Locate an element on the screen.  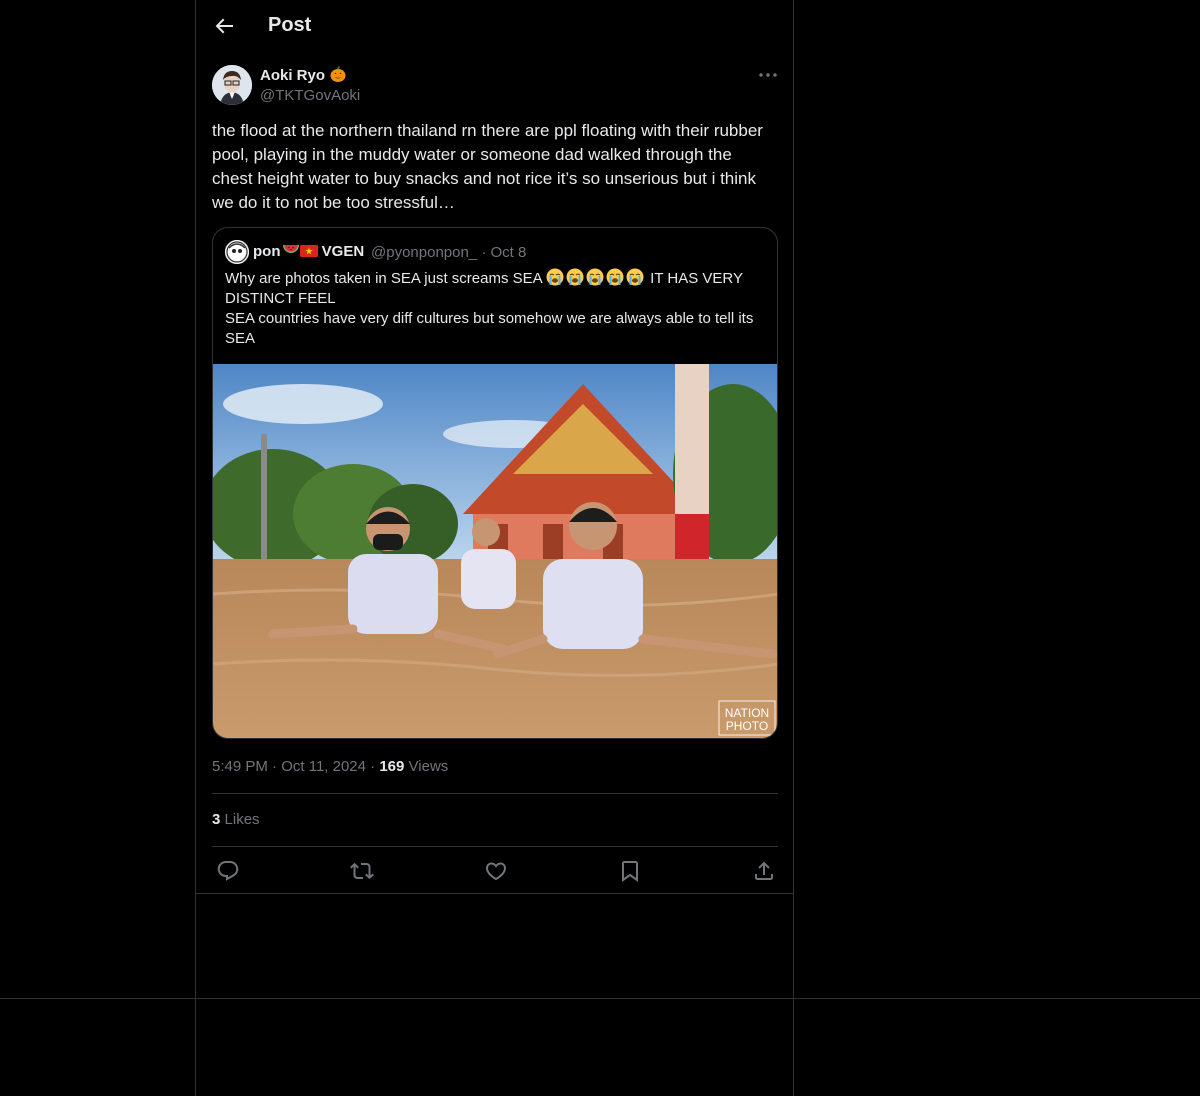
vietnam-flag-icon is located at coordinates (308, 251).